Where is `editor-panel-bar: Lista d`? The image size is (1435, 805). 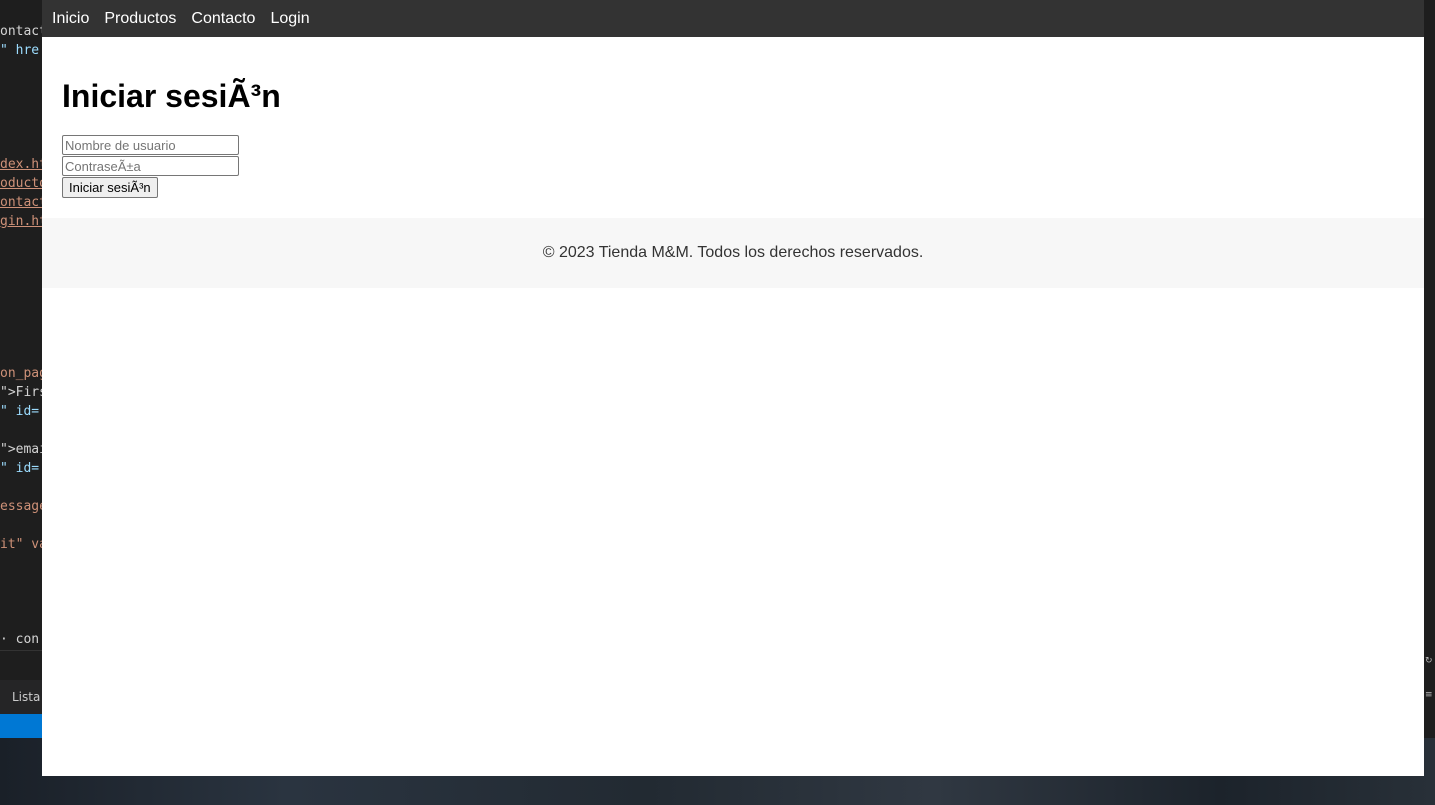
editor-panel-bar: Lista d is located at coordinates (21, 697).